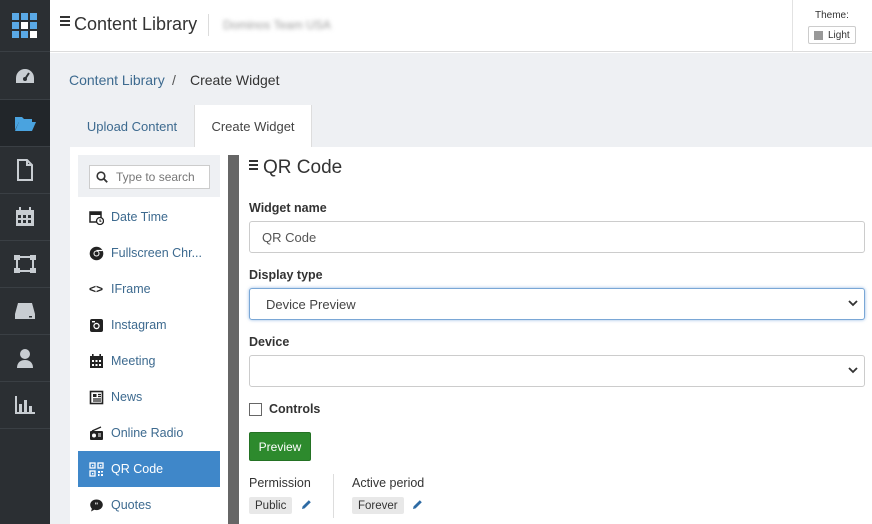 The height and width of the screenshot is (524, 872). I want to click on device-select, so click(557, 371).